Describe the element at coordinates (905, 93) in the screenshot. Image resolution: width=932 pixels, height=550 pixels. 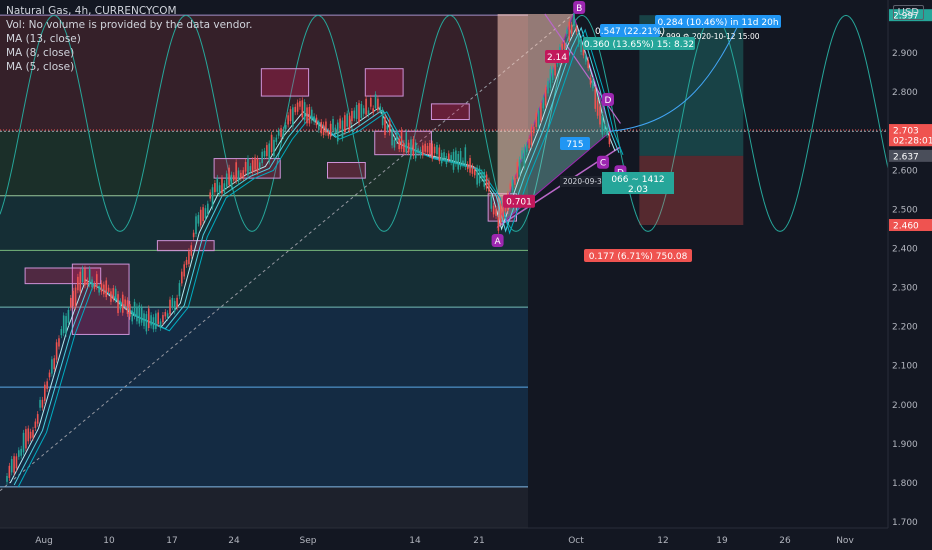
I see `price-tick-label: 2.800` at that location.